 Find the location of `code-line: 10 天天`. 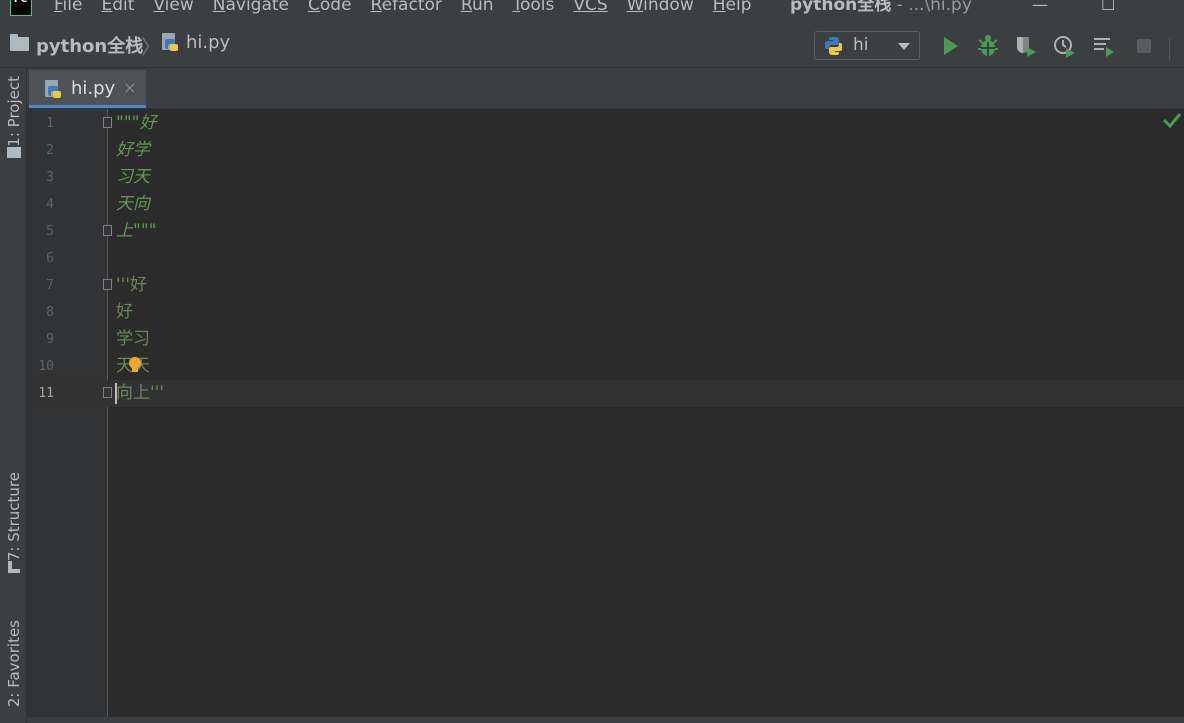

code-line: 10 天天 is located at coordinates (605, 366).